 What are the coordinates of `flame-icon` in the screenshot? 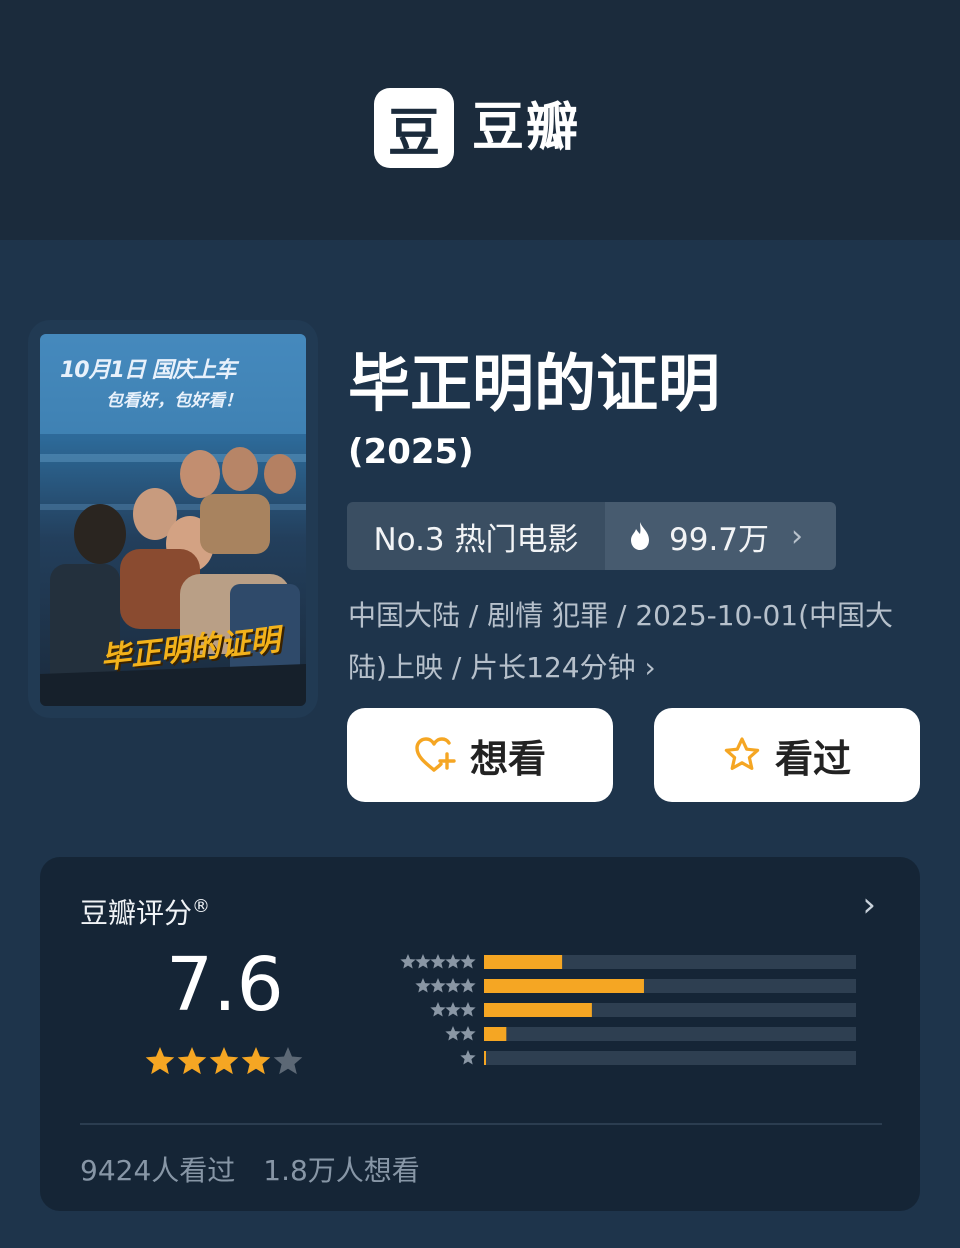 It's located at (640, 536).